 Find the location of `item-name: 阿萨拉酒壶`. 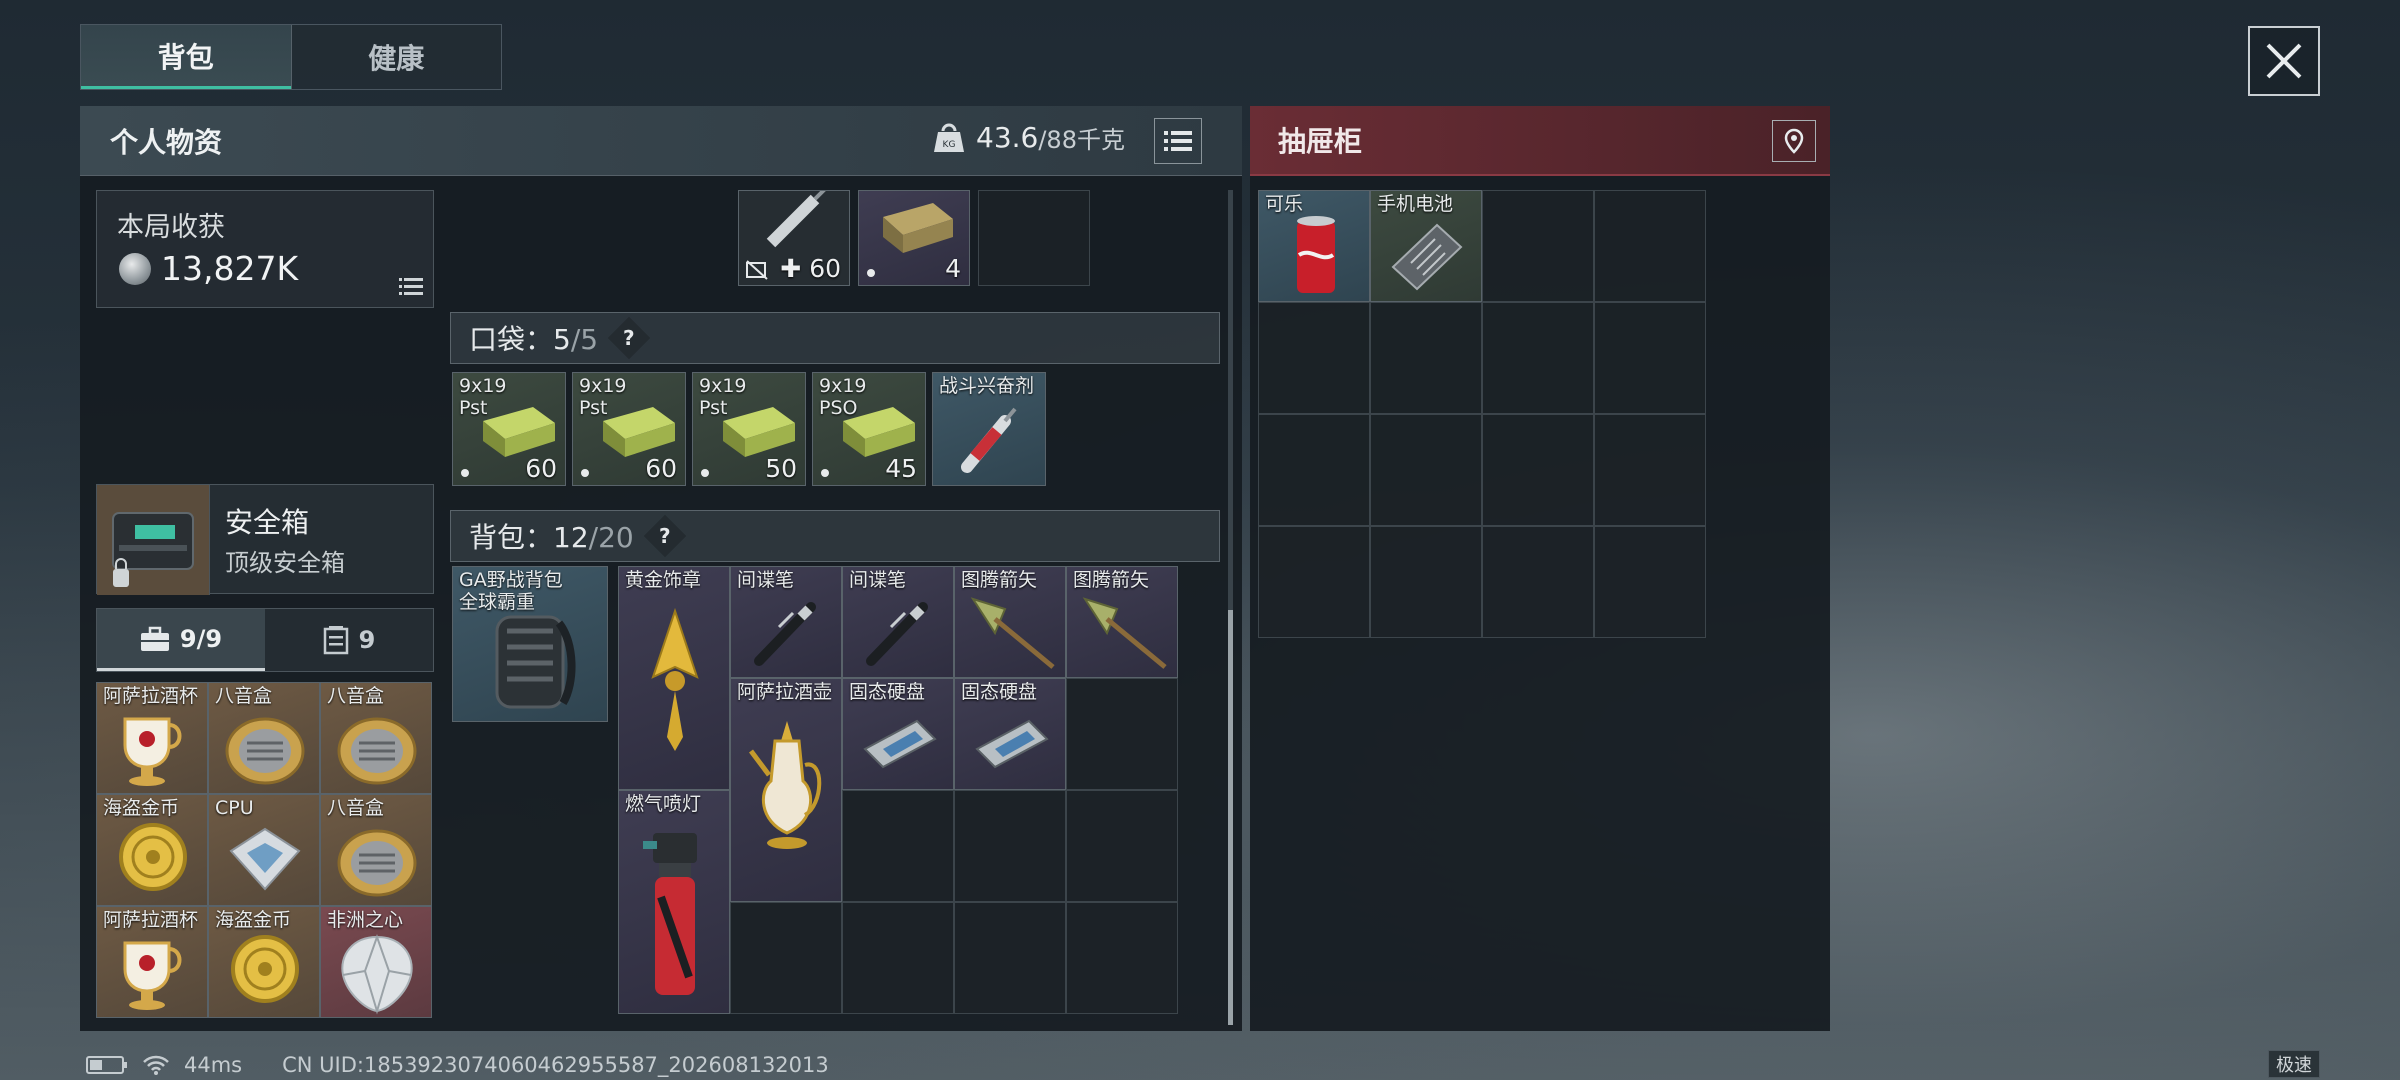

item-name: 阿萨拉酒壶 is located at coordinates (785, 692).